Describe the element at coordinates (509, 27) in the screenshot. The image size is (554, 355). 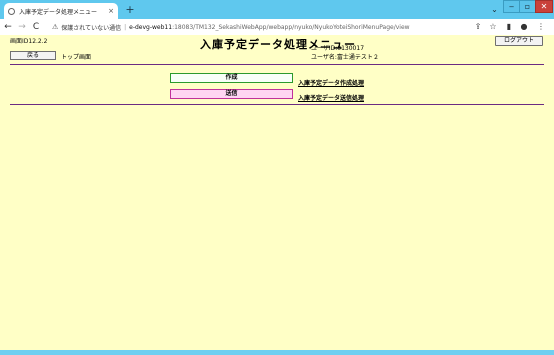
I see `sidepanel-icon: ▮` at that location.